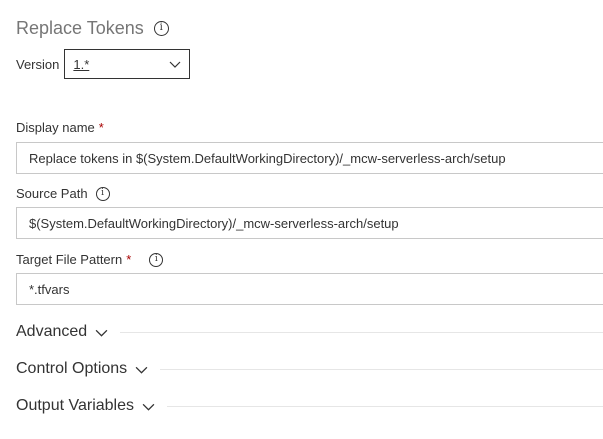 The image size is (603, 439). I want to click on output-variables-section-toggle: Output Variables, so click(309, 406).